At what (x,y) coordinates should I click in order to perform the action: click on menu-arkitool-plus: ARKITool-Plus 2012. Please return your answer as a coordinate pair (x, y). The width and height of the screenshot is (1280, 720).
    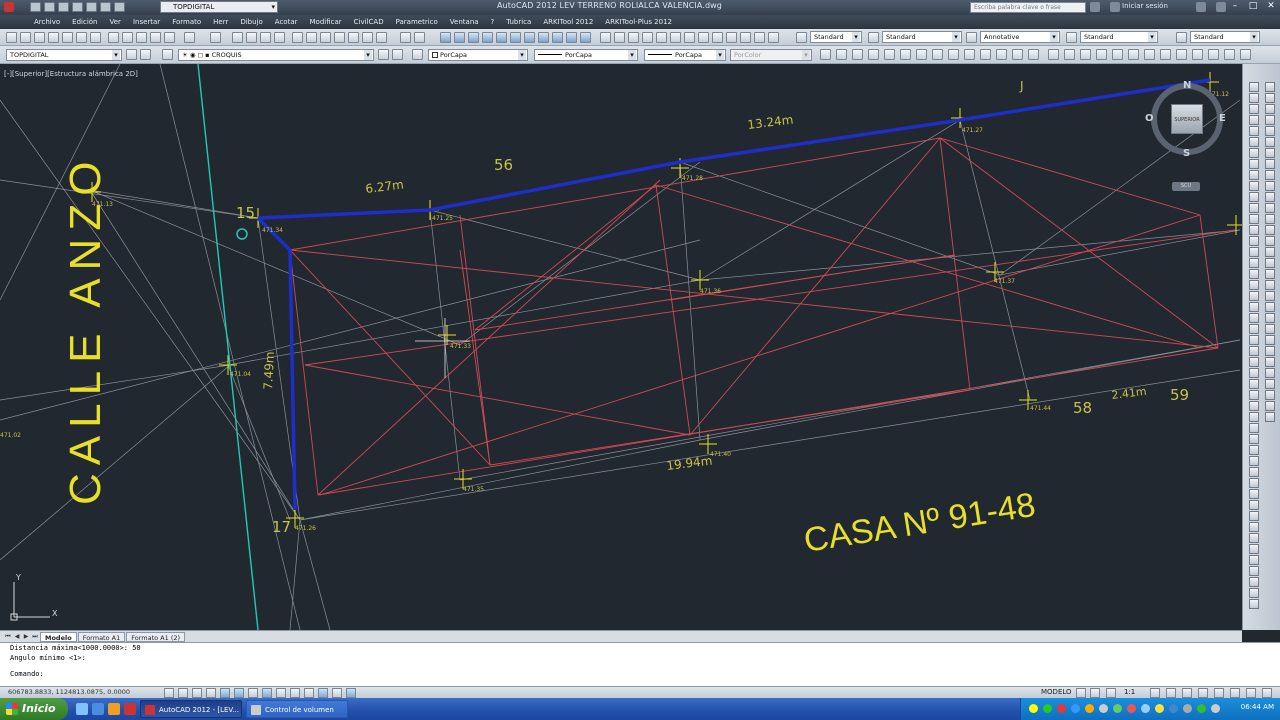
    Looking at the image, I should click on (638, 22).